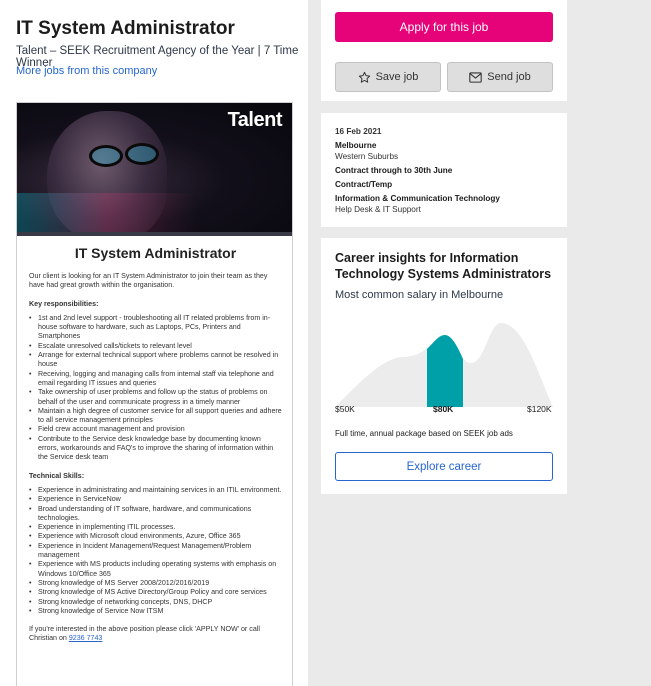 Image resolution: width=651 pixels, height=686 pixels. I want to click on star-icon, so click(364, 77).